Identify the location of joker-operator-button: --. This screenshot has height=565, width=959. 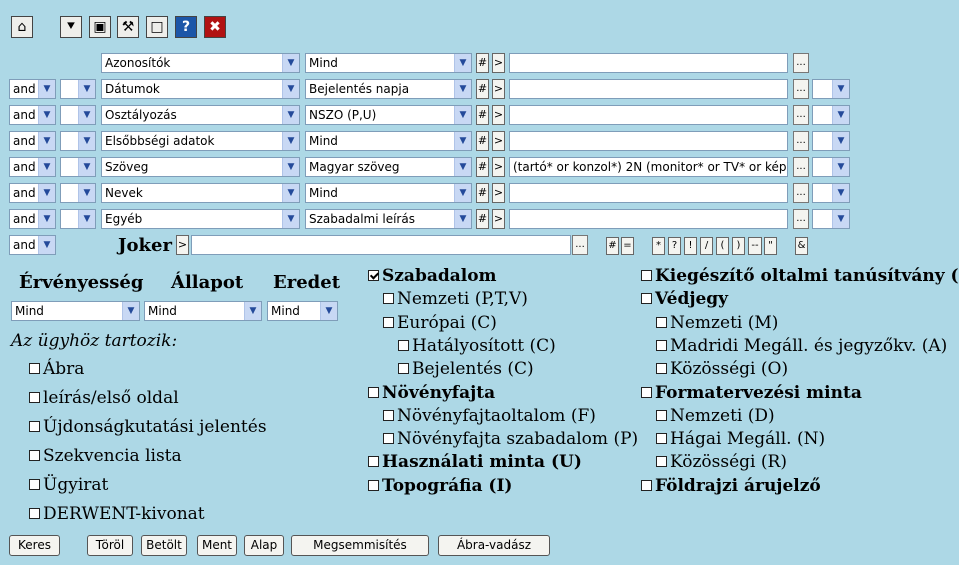
(755, 246).